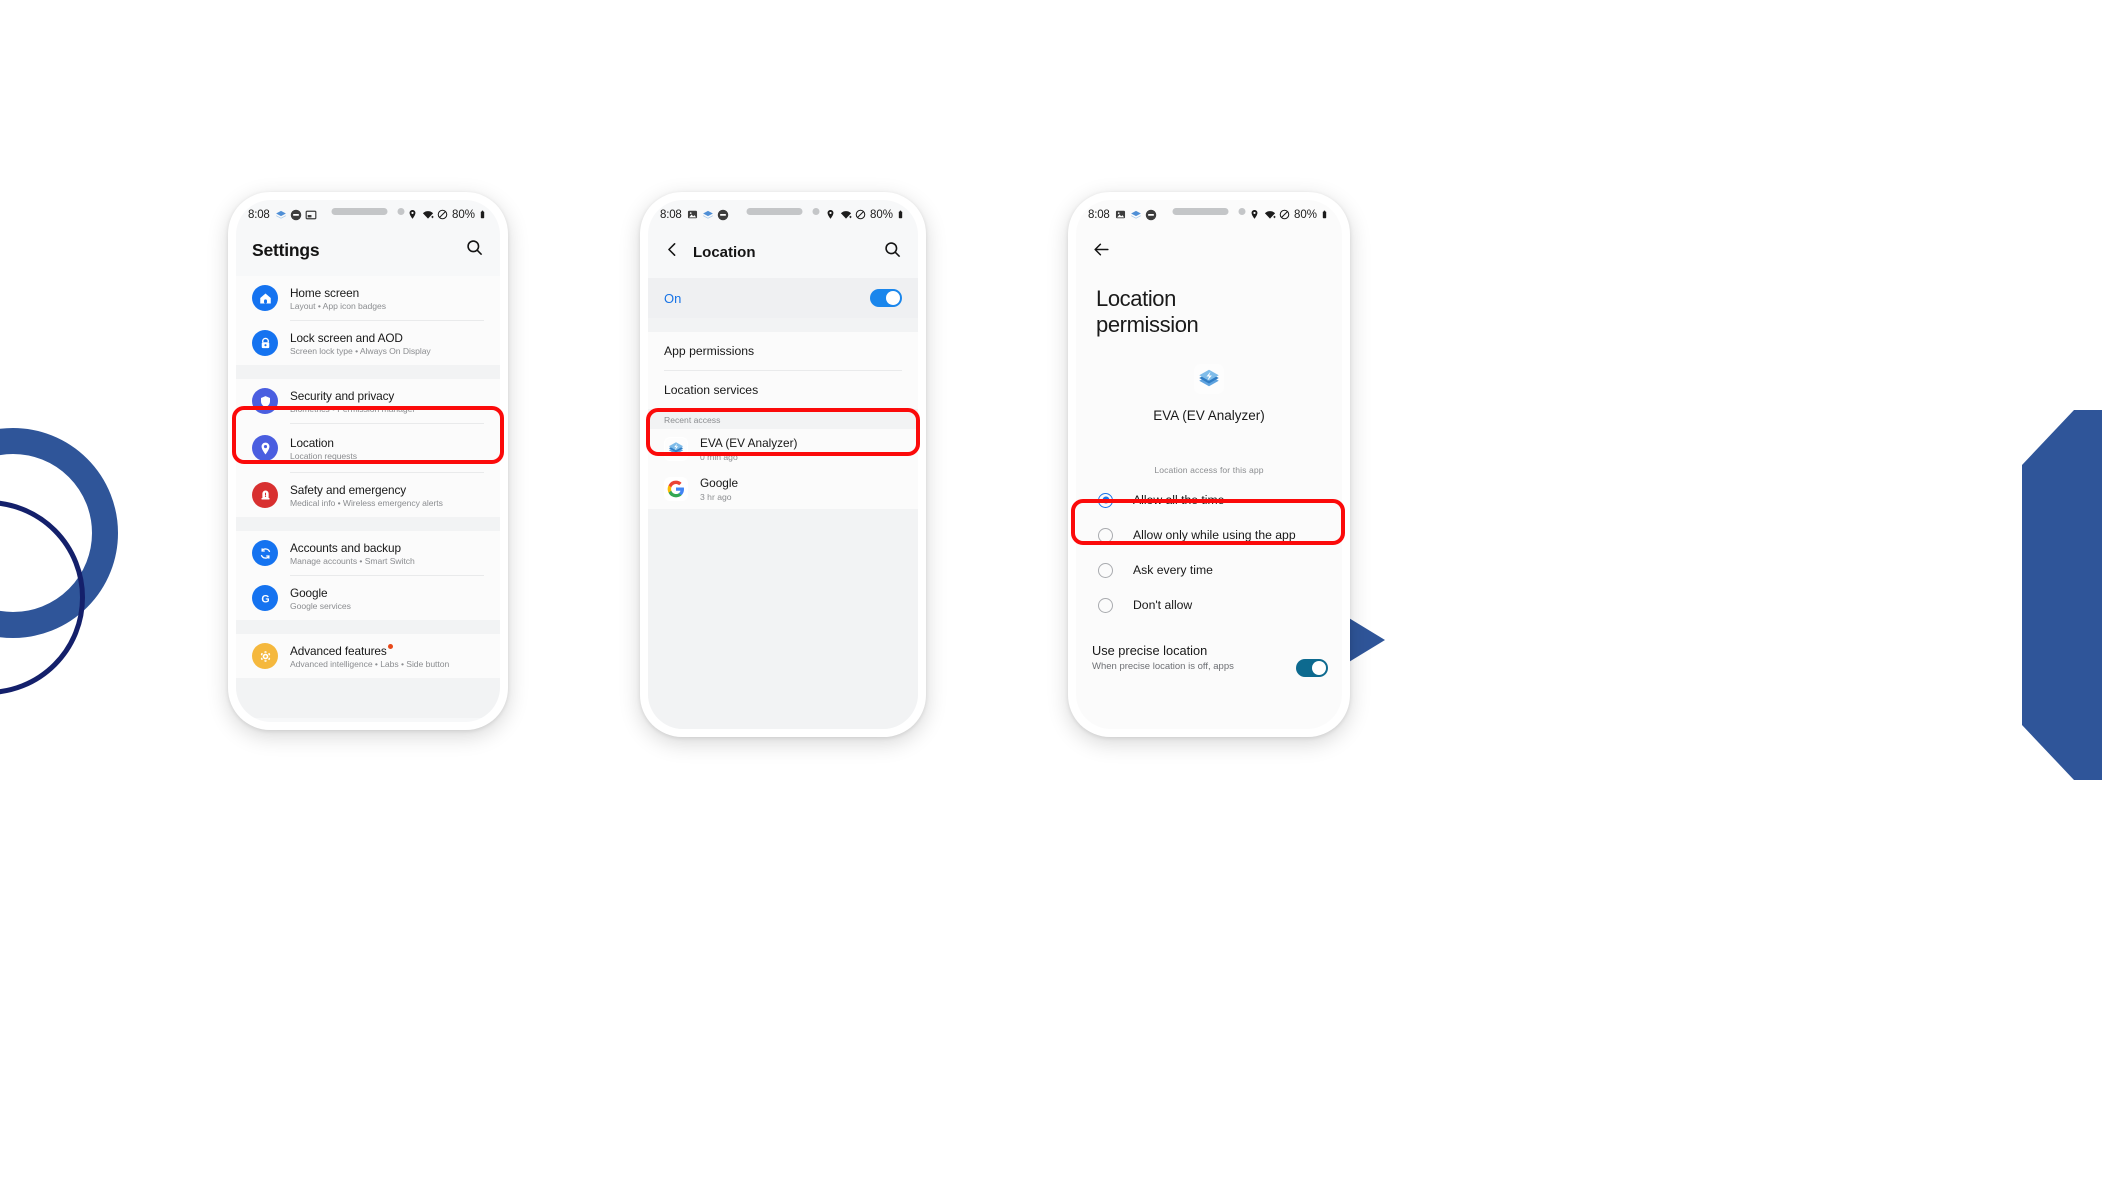 This screenshot has width=2102, height=1182. Describe the element at coordinates (1101, 253) in the screenshot. I see `arrow-left-icon` at that location.